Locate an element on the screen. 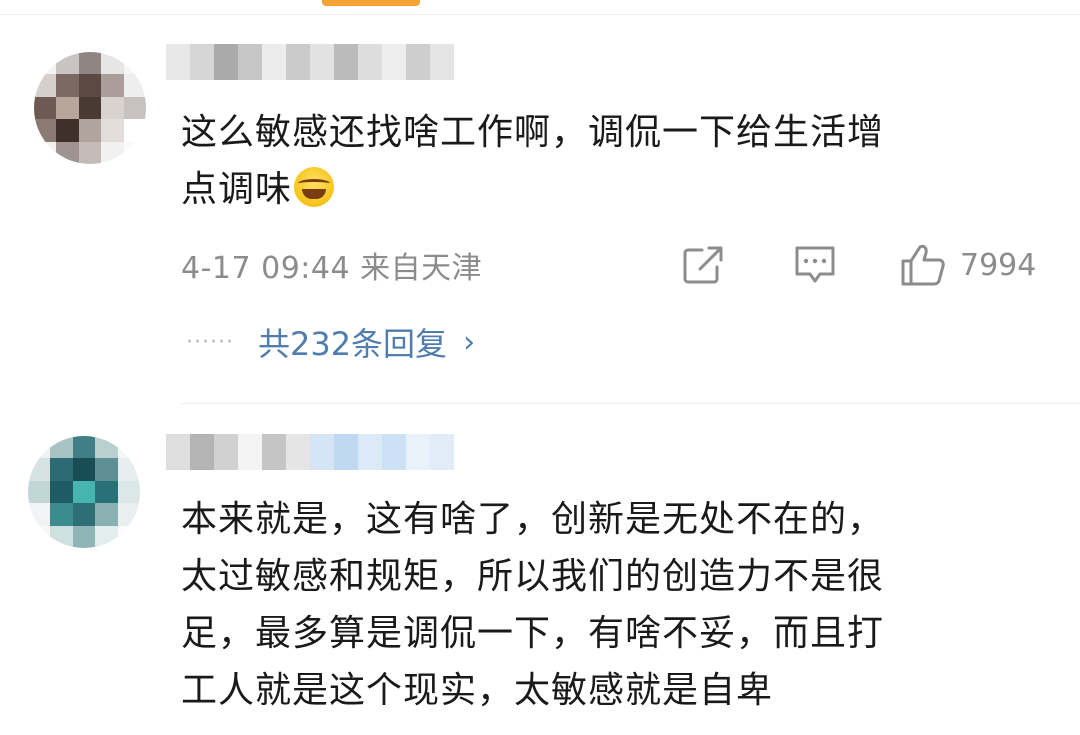 This screenshot has width=1080, height=735. comment-body: 这么敏感还找啥工作啊，调侃一下给生活增 点调味 is located at coordinates (611, 161).